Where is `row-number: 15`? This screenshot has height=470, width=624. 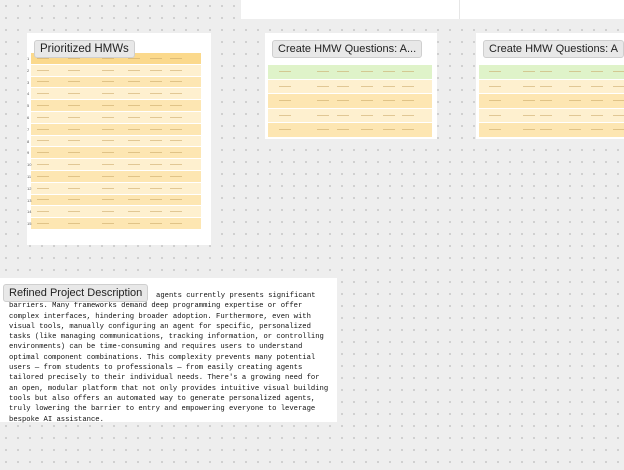 row-number: 15 is located at coordinates (29, 224).